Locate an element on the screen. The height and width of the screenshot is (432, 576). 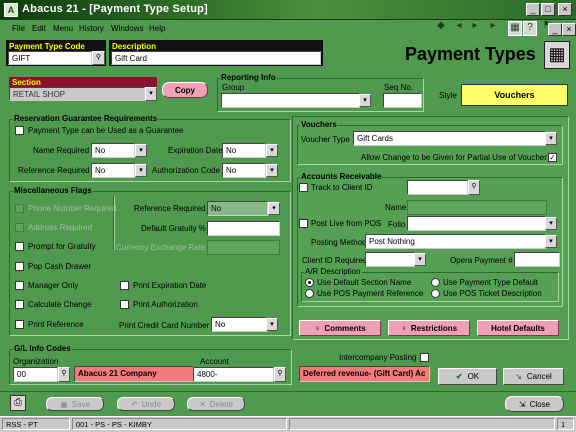
client-id-required-select is located at coordinates (390, 259).